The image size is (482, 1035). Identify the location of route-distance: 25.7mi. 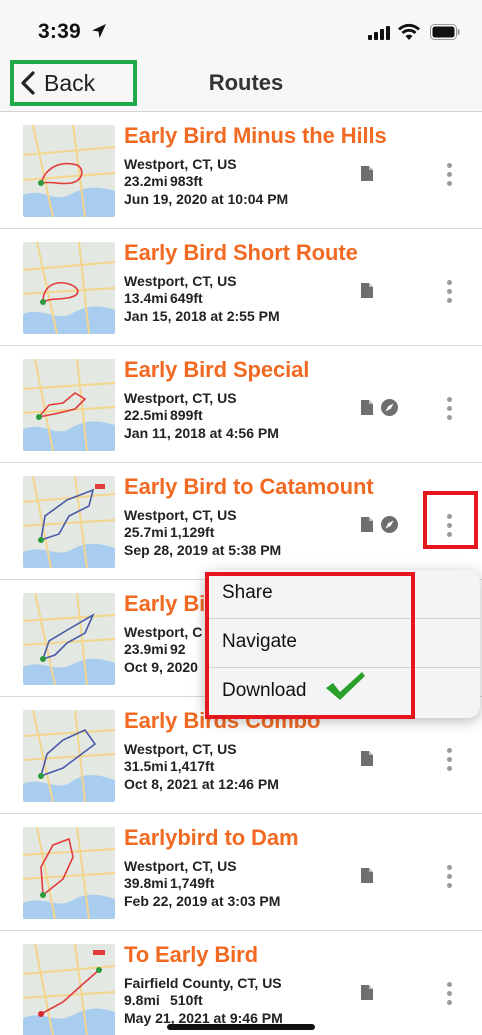
(146, 532).